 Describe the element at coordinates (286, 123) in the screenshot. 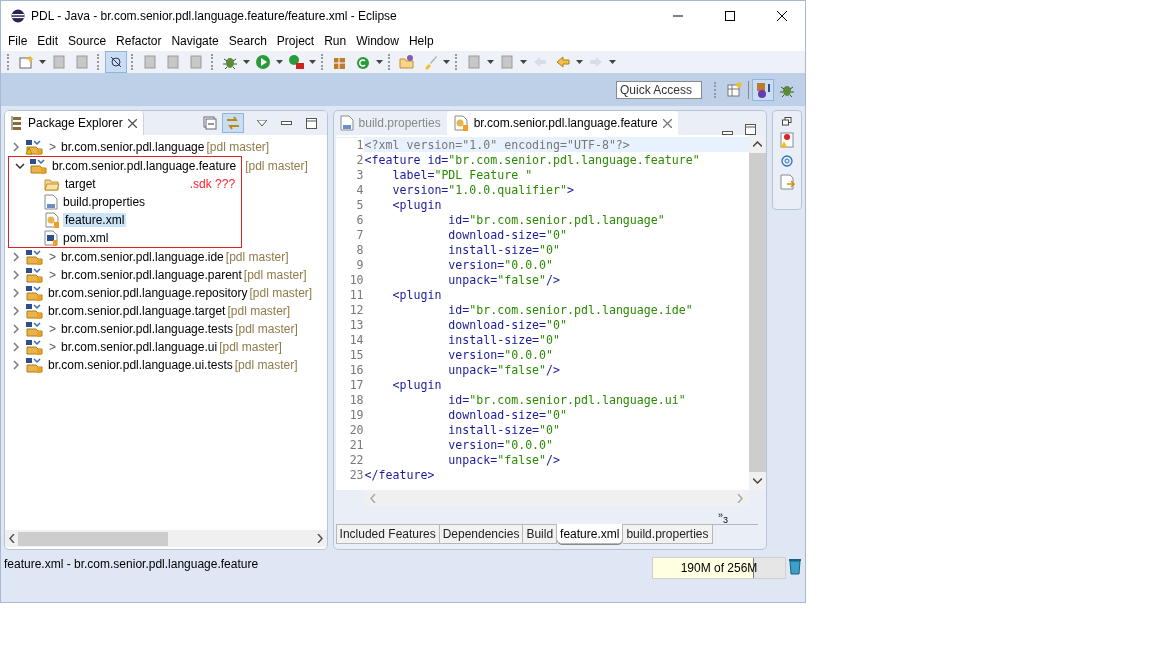

I see `minimize-icon` at that location.